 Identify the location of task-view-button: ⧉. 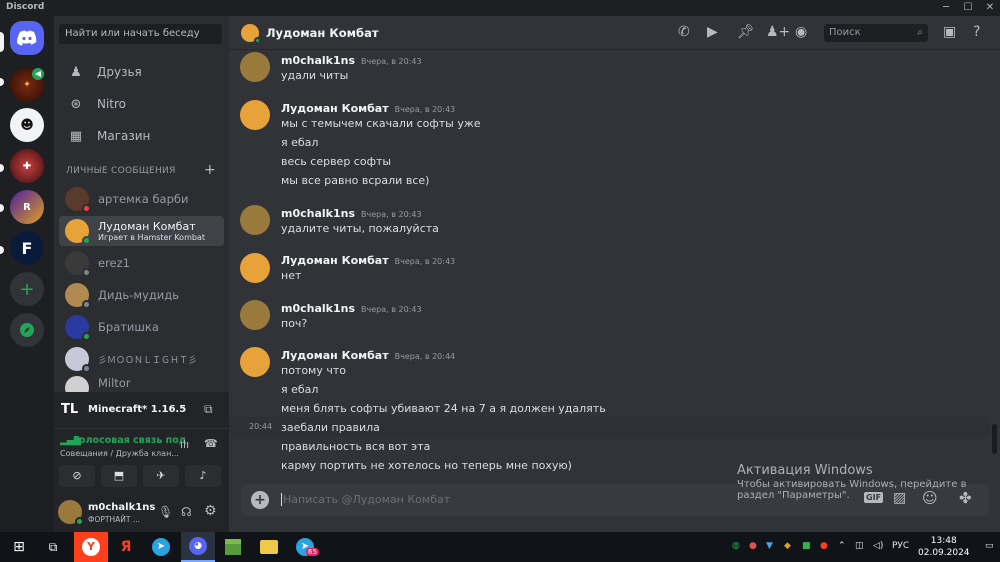
(53, 547).